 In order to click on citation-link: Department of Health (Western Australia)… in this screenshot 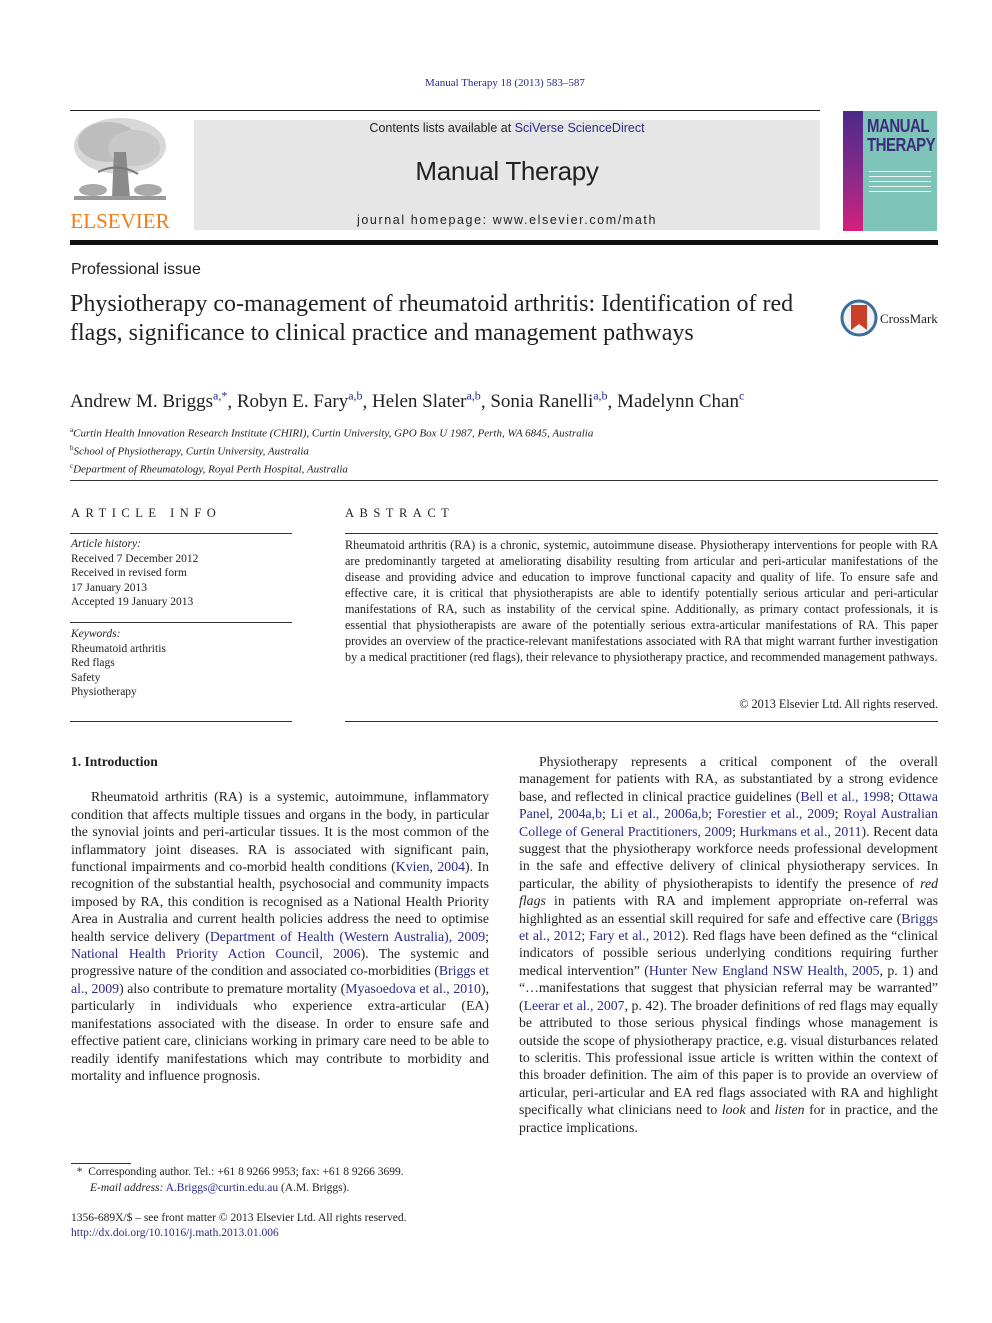, I will do `click(347, 936)`.